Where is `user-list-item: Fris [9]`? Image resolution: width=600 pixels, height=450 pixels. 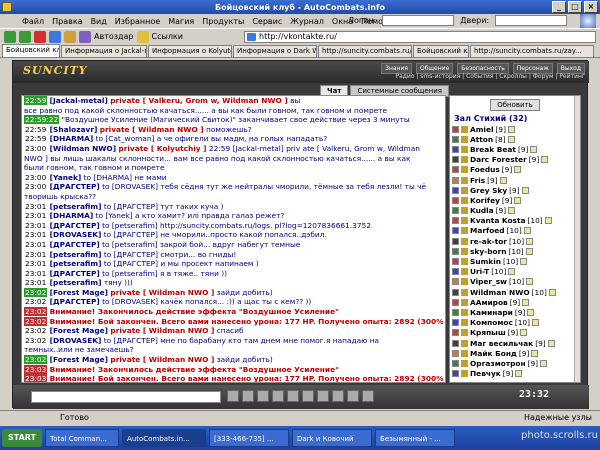 user-list-item: Fris [9] is located at coordinates (515, 180).